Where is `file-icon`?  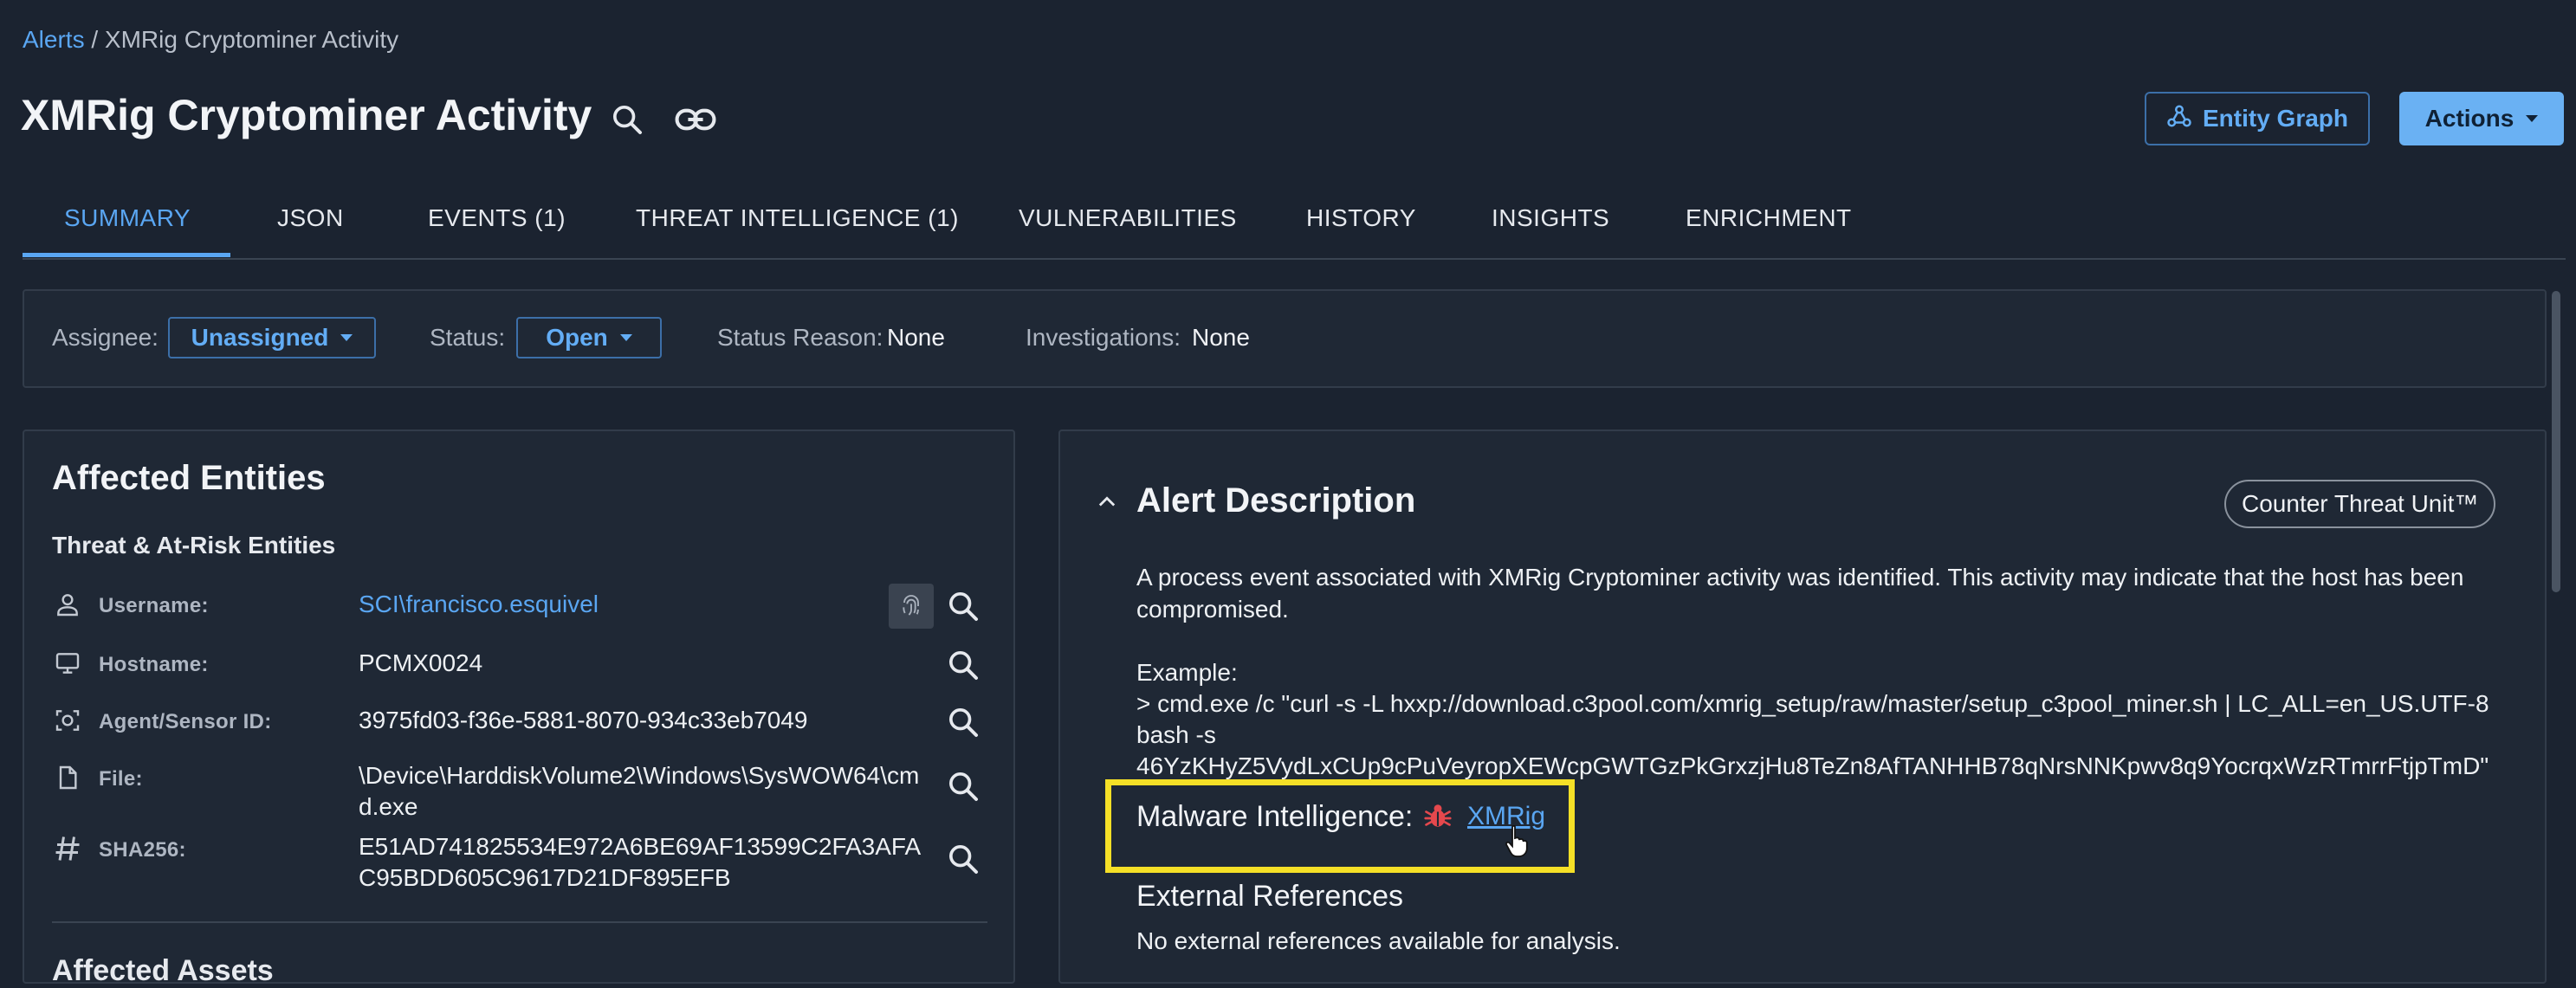
file-icon is located at coordinates (67, 778).